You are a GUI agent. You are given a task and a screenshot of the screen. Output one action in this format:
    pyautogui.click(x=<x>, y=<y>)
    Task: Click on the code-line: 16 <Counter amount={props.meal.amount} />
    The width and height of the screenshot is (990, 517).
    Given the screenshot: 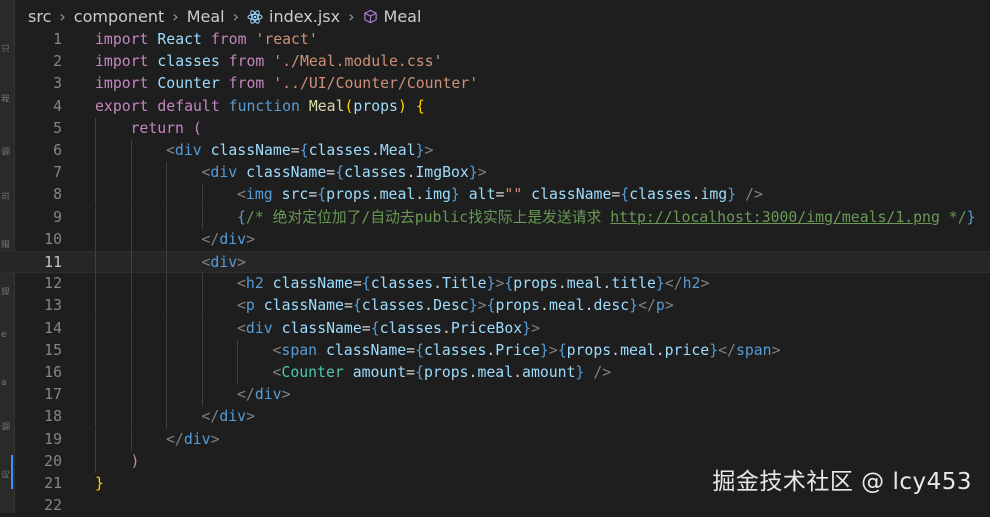 What is the action you would take?
    pyautogui.click(x=495, y=373)
    